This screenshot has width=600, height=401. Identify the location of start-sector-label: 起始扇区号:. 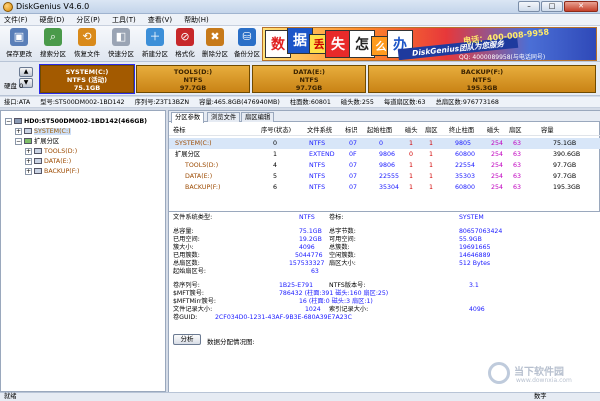
(190, 271).